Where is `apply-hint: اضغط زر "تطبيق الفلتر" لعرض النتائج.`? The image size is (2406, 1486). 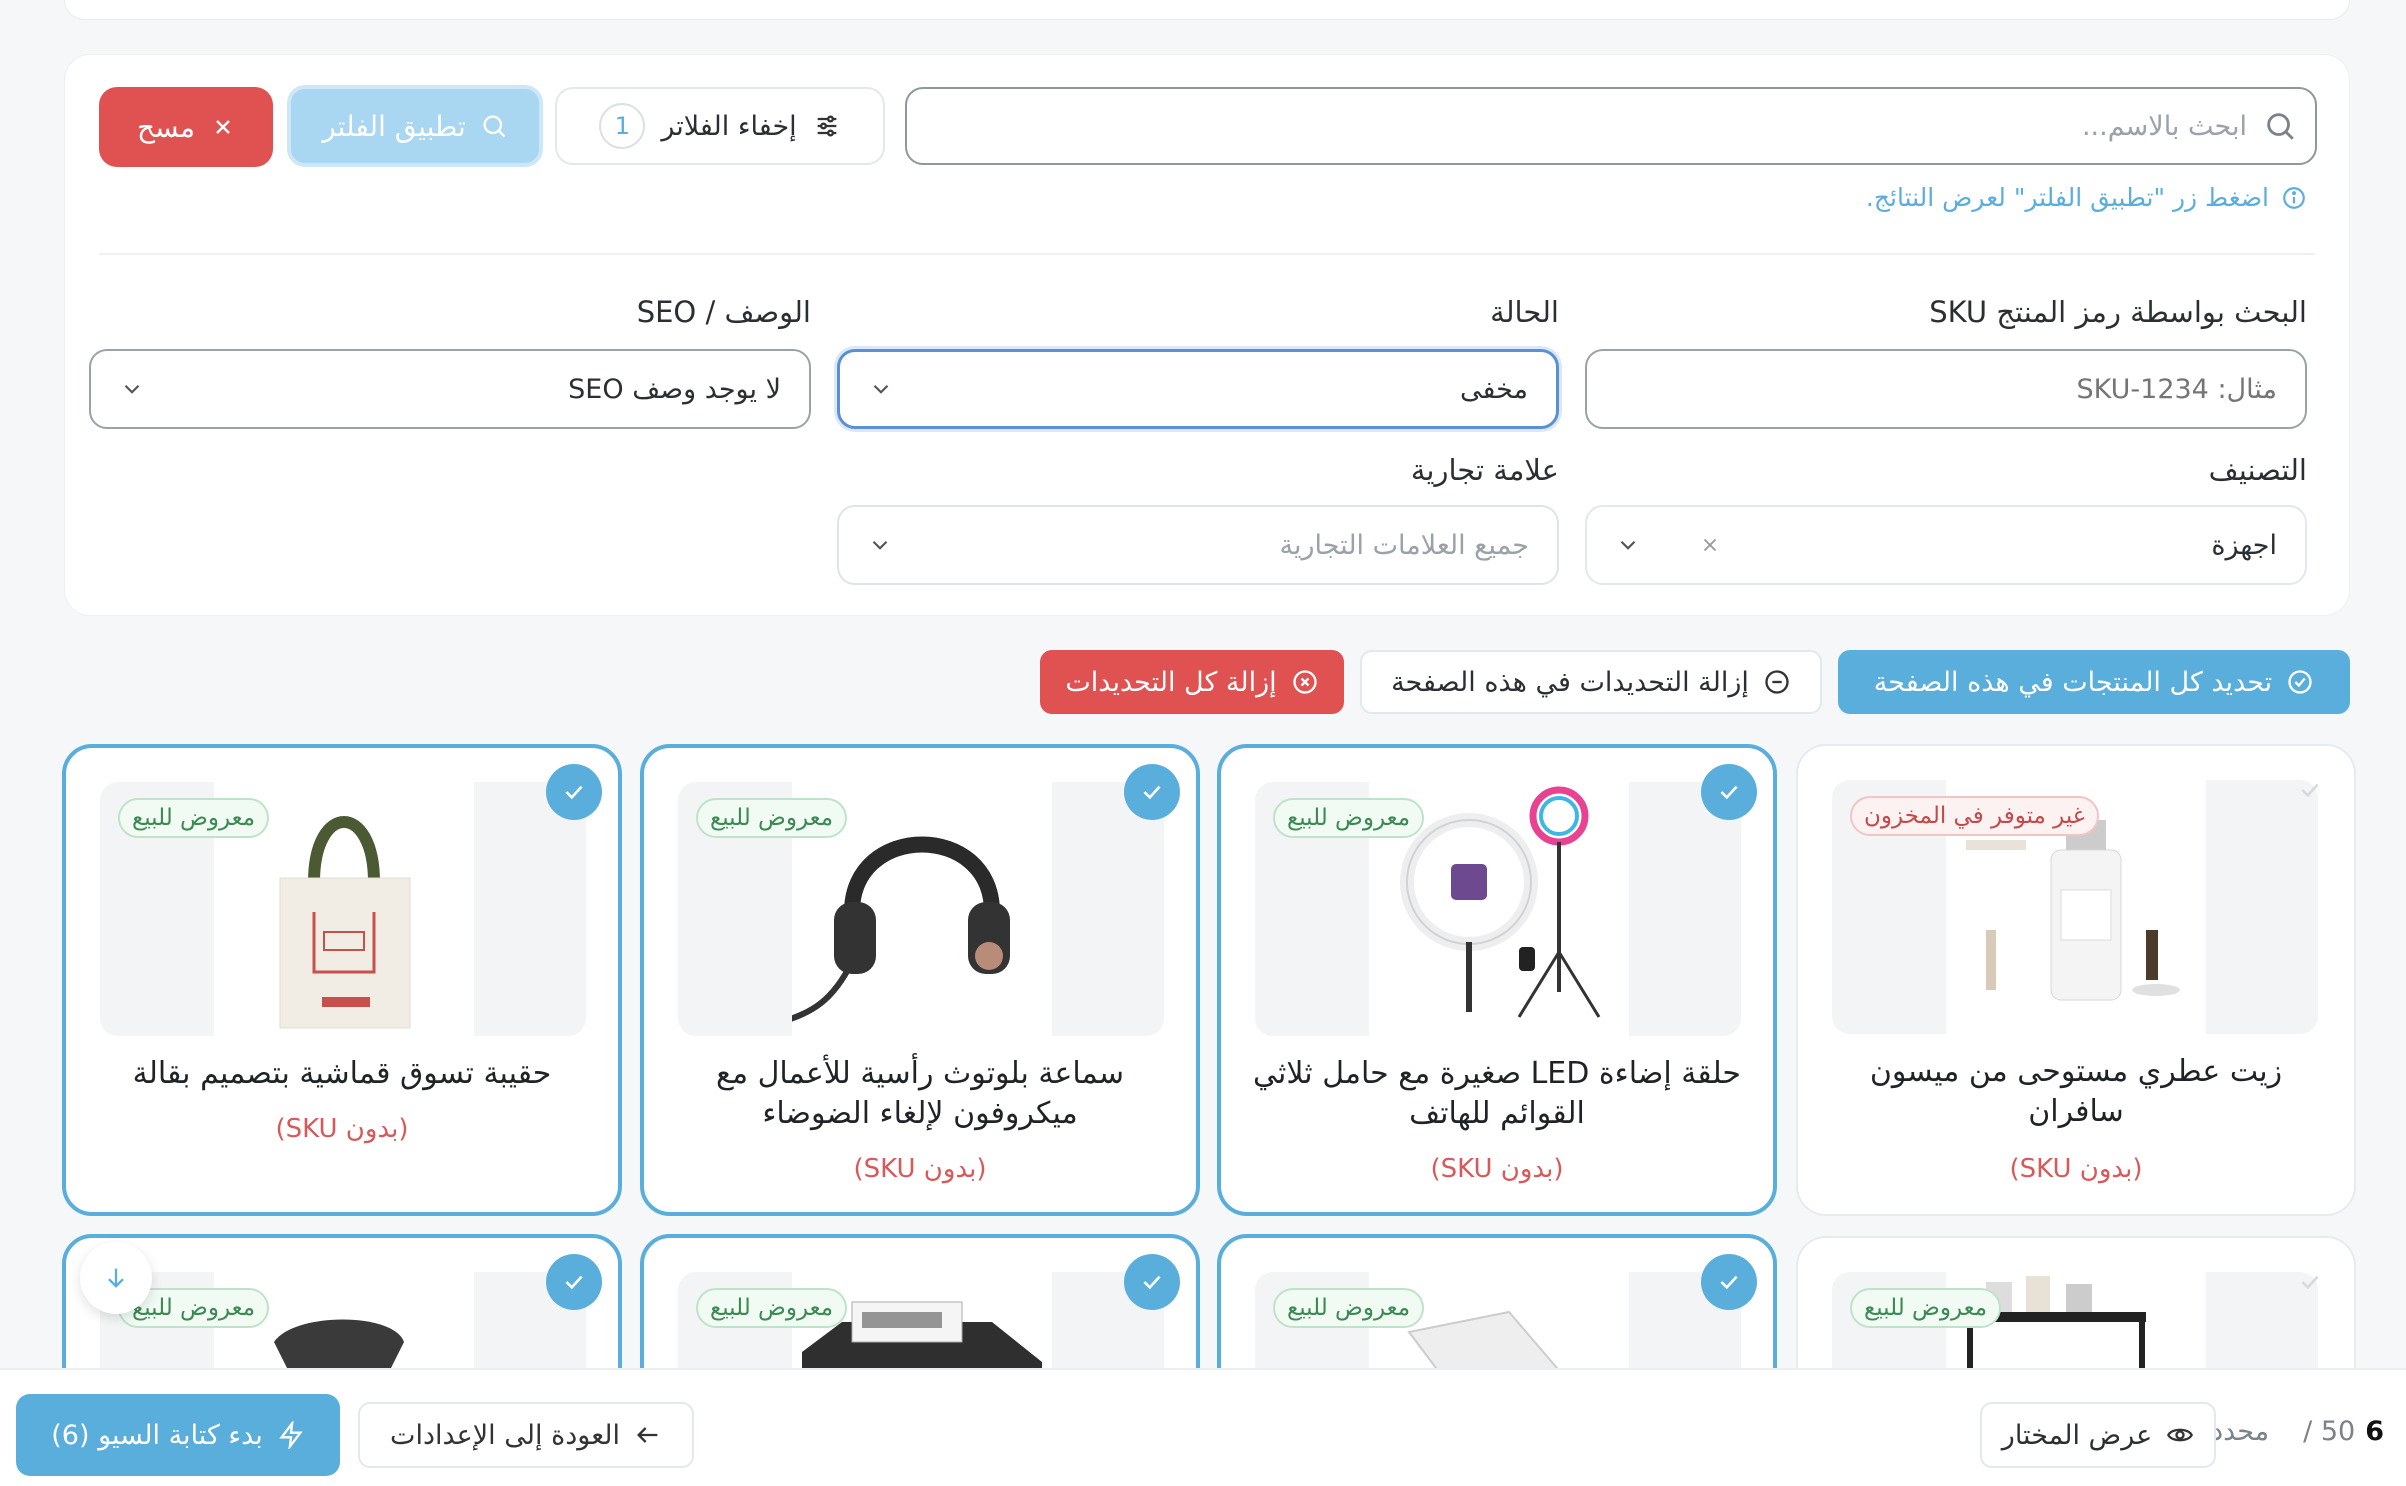
apply-hint: اضغط زر "تطبيق الفلتر" لعرض النتائج. is located at coordinates (2086, 197).